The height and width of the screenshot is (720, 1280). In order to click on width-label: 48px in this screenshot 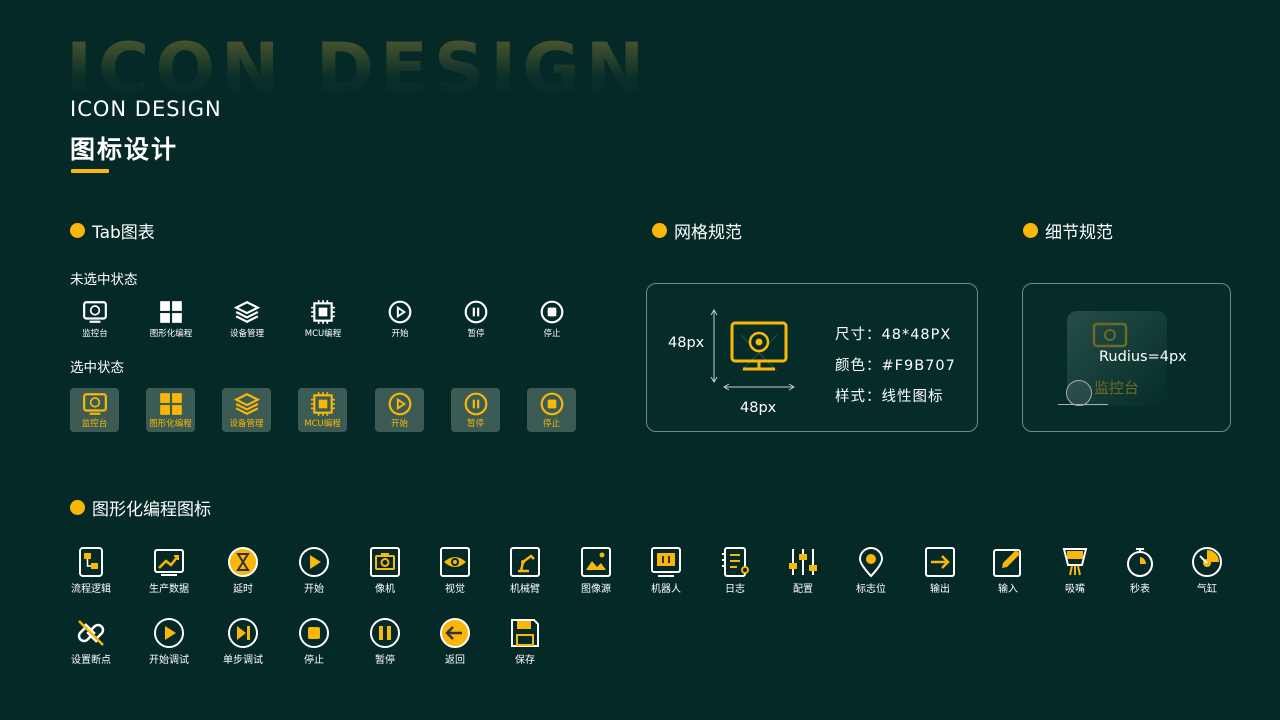, I will do `click(758, 408)`.